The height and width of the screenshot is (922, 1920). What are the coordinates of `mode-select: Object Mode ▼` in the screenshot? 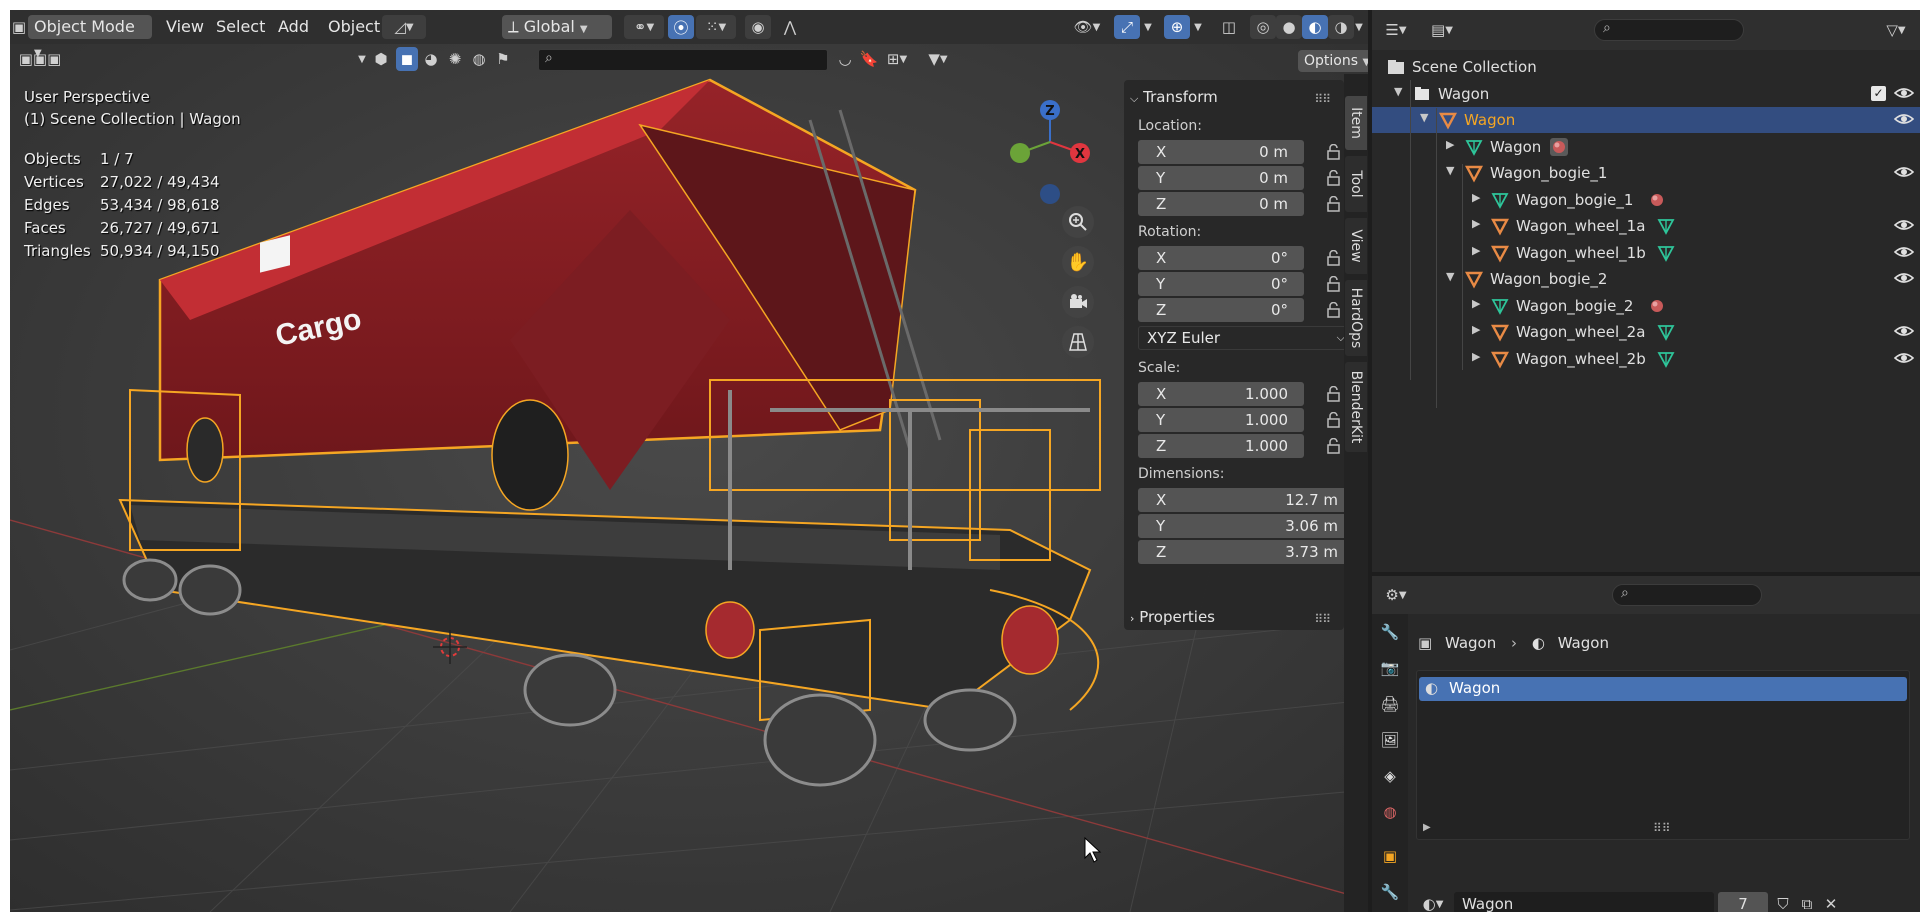 It's located at (90, 37).